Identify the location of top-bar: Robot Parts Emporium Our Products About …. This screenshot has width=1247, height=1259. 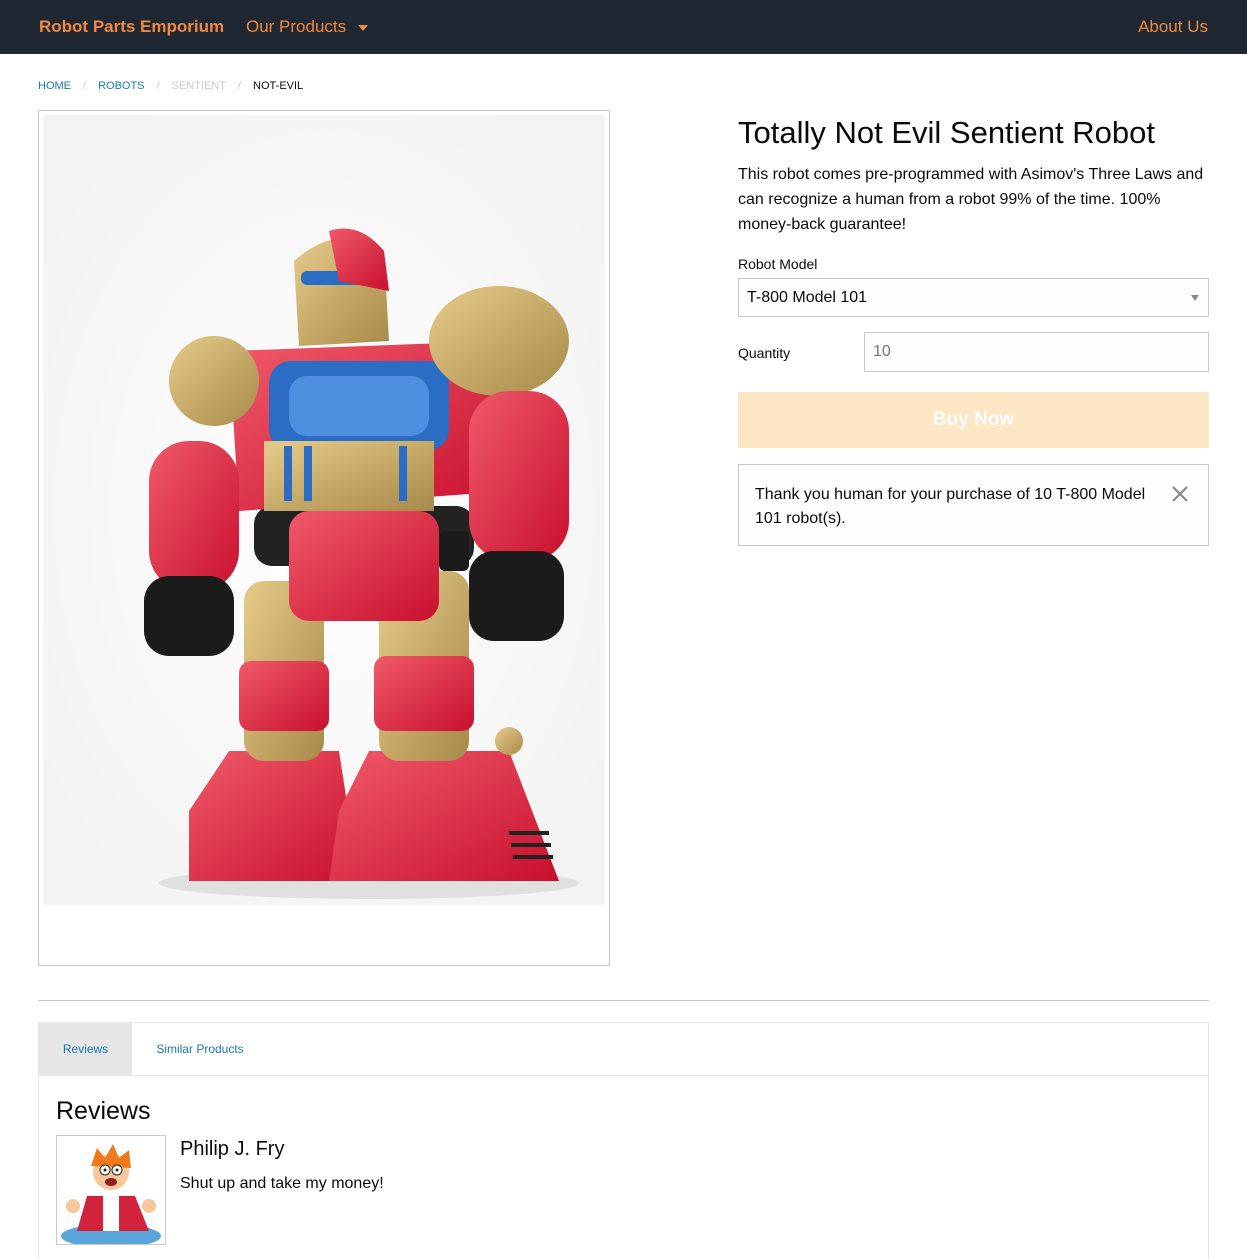
(623, 27).